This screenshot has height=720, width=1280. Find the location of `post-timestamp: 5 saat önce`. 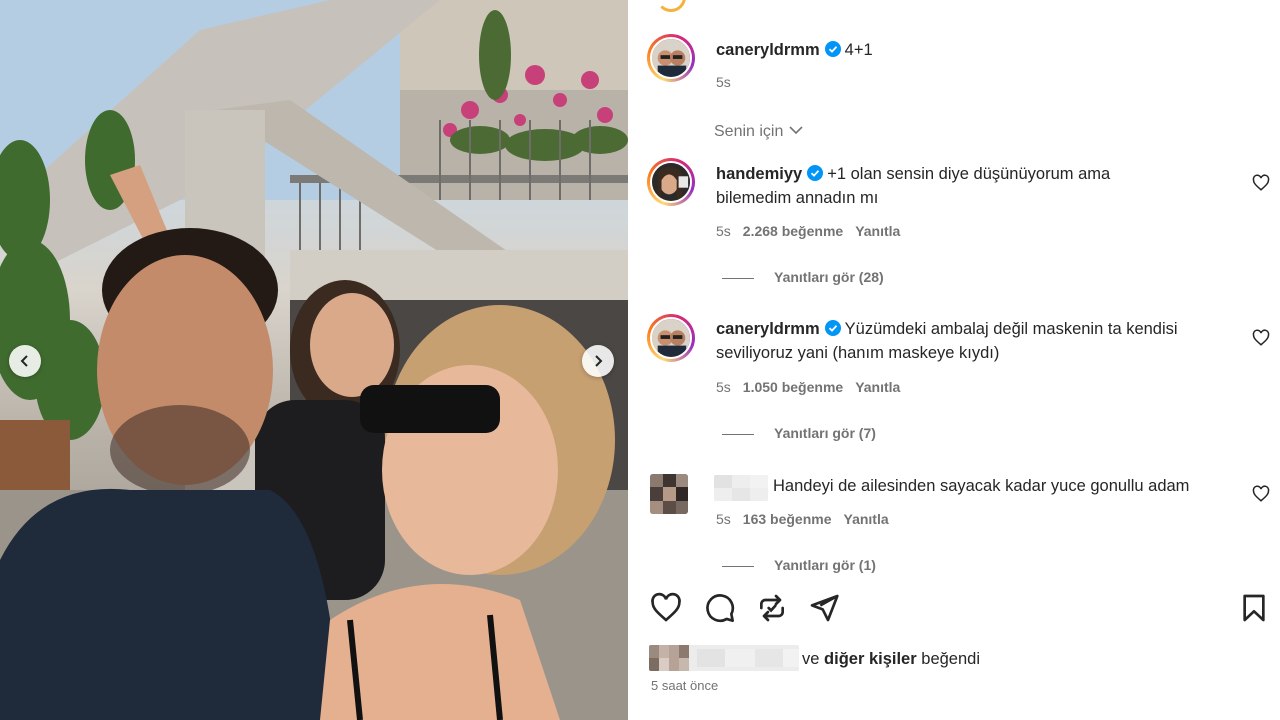

post-timestamp: 5 saat önce is located at coordinates (684, 685).